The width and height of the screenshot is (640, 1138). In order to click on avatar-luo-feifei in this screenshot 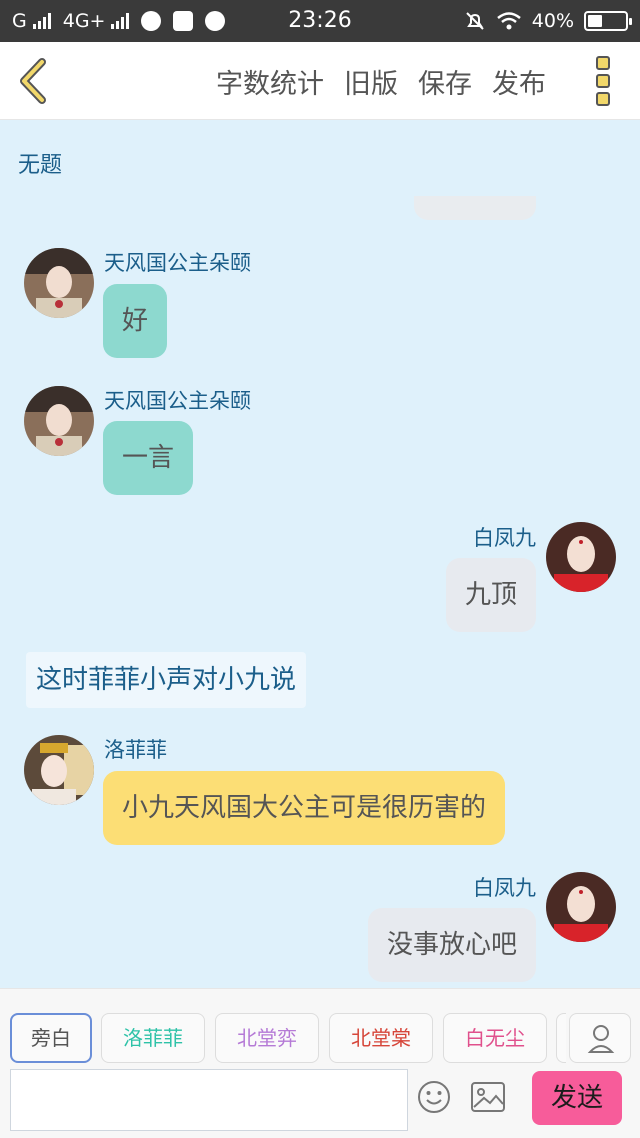, I will do `click(59, 770)`.